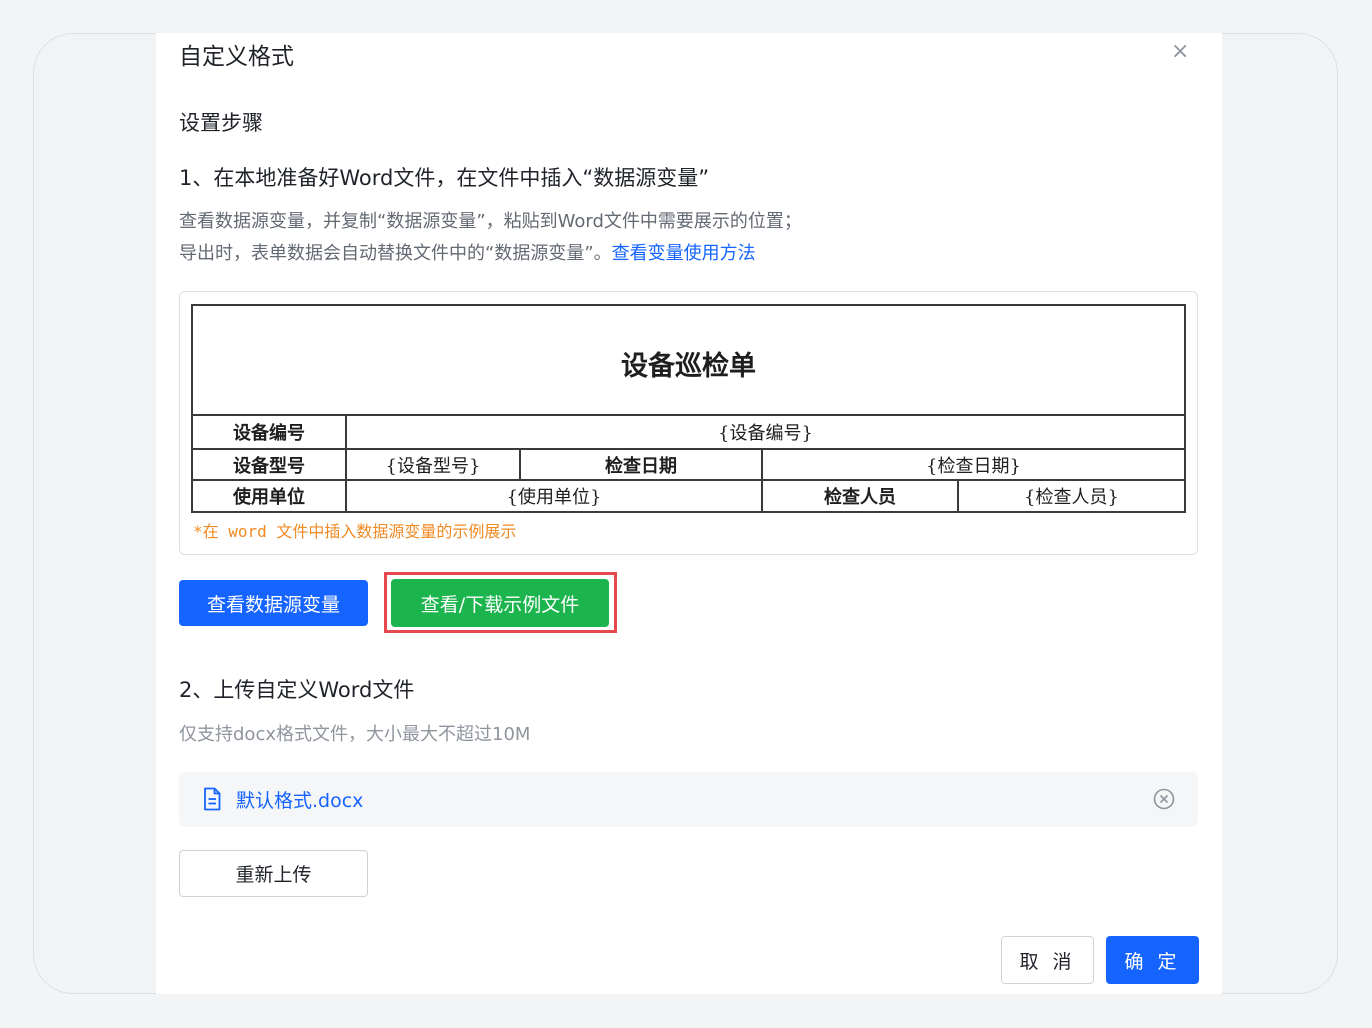 The height and width of the screenshot is (1028, 1372). What do you see at coordinates (765, 433) in the screenshot?
I see `table-cell: {设备编号}` at bounding box center [765, 433].